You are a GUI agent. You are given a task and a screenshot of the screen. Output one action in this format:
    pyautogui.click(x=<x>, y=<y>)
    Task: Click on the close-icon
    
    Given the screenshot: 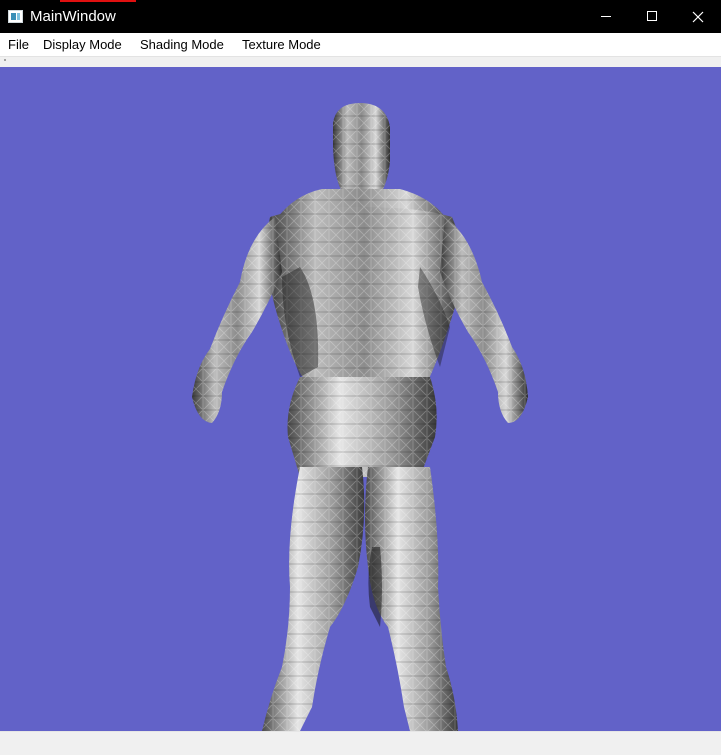 What is the action you would take?
    pyautogui.click(x=698, y=17)
    